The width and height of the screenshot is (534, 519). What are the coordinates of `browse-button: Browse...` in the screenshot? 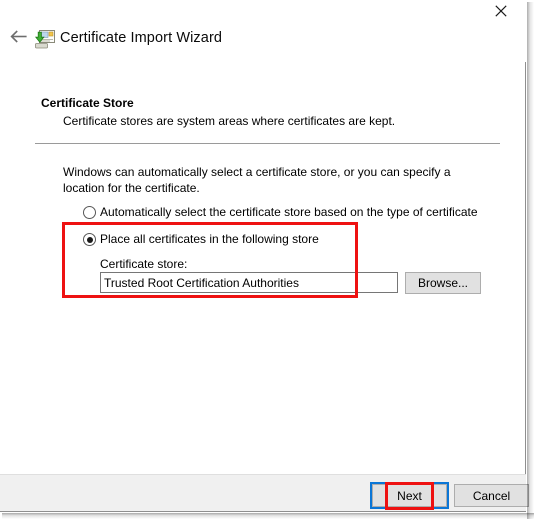 It's located at (443, 283).